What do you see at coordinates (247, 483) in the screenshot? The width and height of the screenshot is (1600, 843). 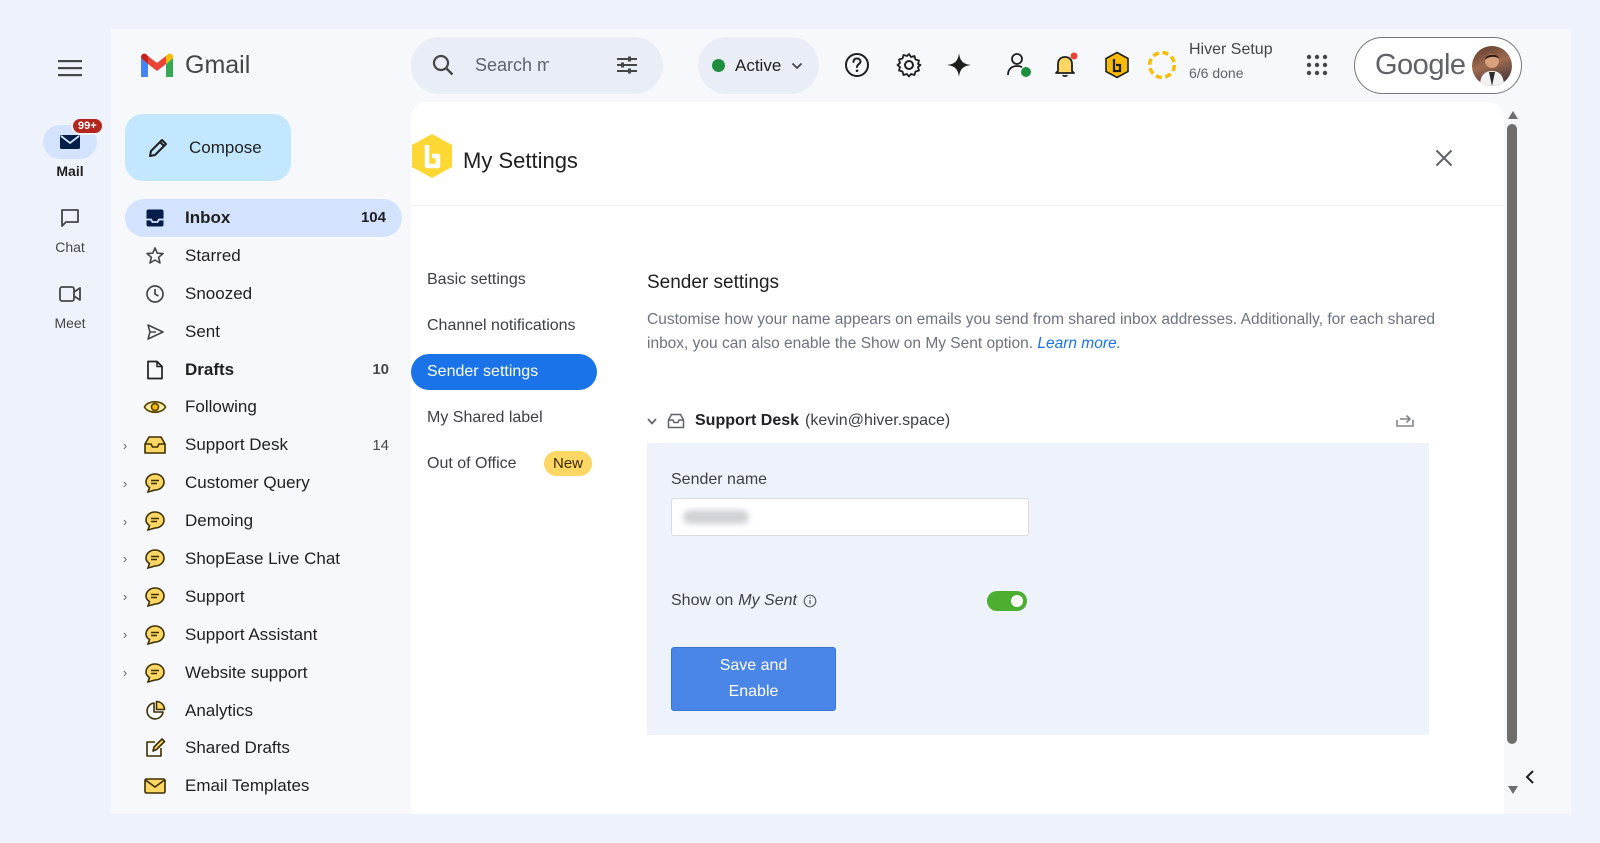 I see `folder-name: Customer Query` at bounding box center [247, 483].